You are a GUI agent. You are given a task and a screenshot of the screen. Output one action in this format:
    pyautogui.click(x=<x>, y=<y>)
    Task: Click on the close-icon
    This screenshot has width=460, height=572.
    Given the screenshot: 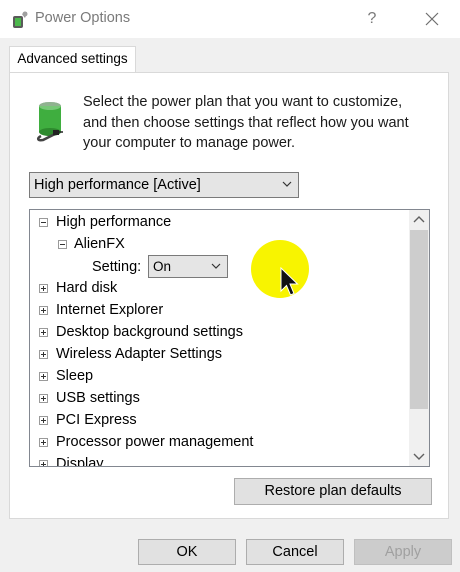 What is the action you would take?
    pyautogui.click(x=432, y=19)
    